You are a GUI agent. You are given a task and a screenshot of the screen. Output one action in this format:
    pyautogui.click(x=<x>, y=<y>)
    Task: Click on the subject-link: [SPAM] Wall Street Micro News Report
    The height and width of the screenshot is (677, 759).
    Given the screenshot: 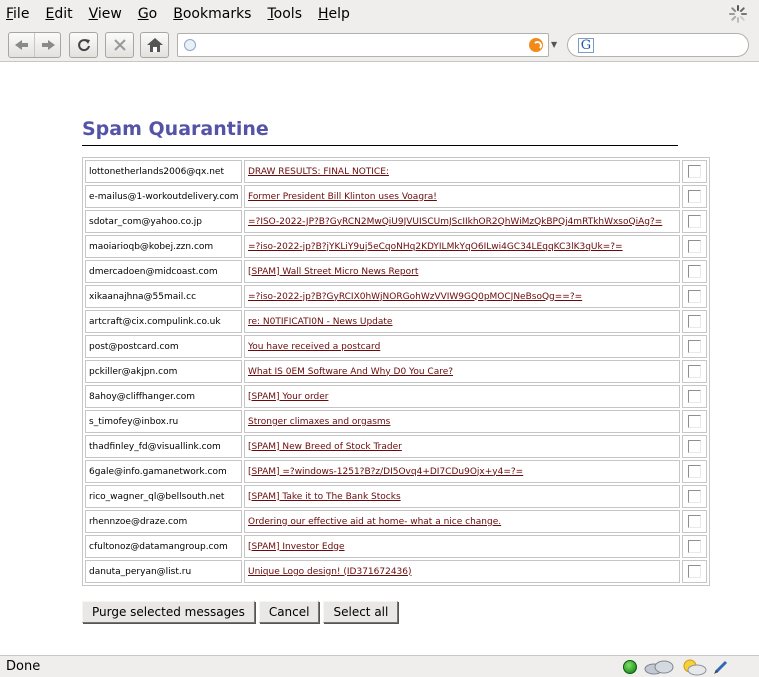 What is the action you would take?
    pyautogui.click(x=333, y=272)
    